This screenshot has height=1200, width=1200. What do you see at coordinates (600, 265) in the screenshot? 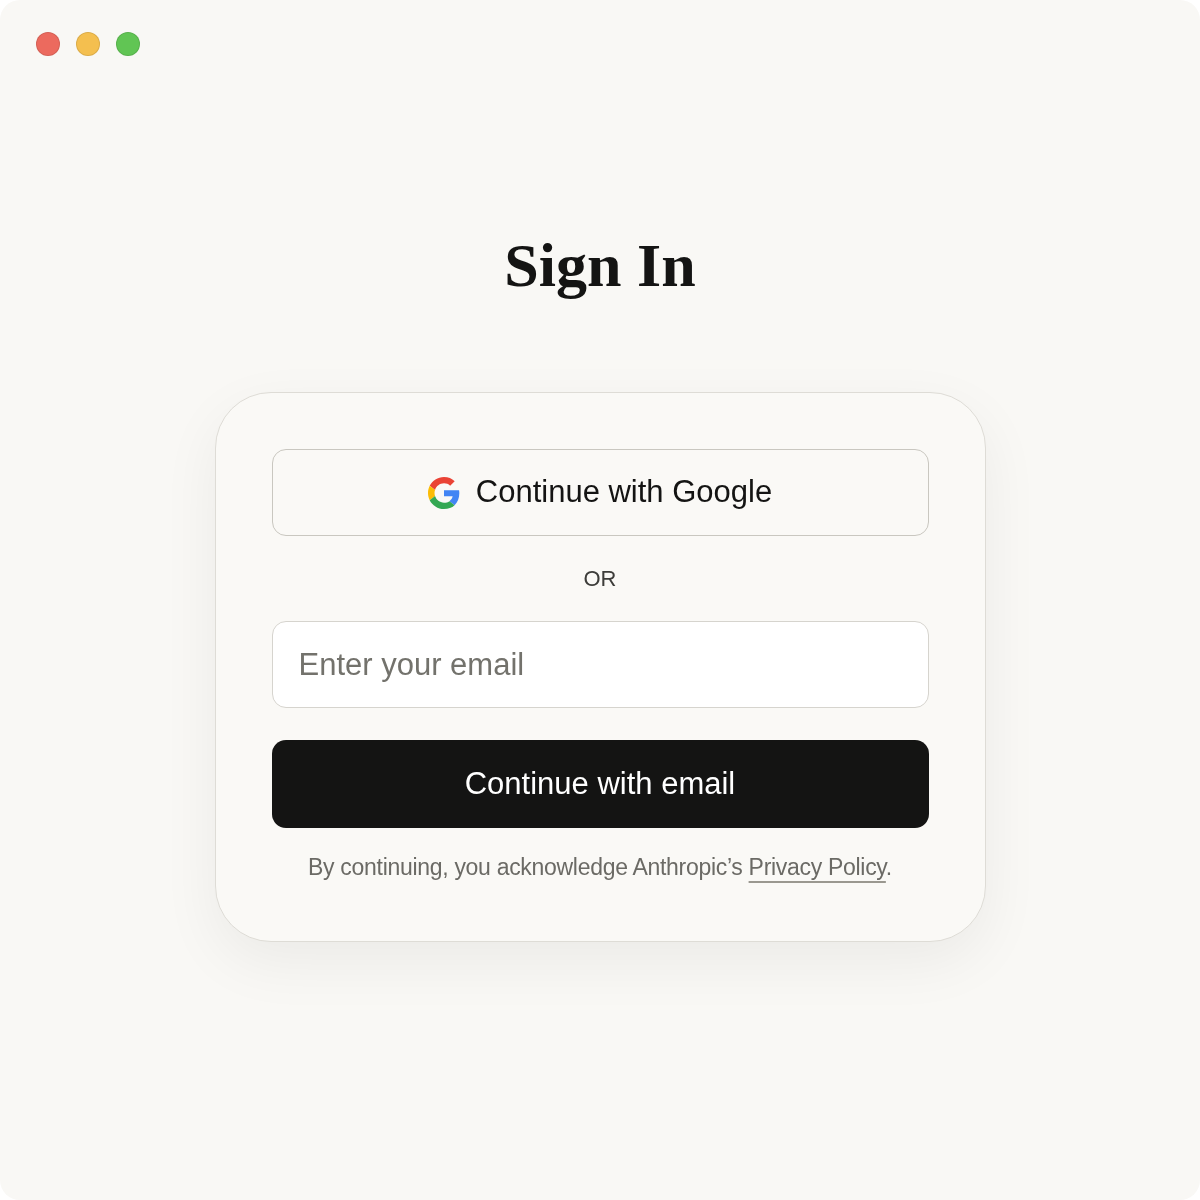
I see `page-title: Sign In` at bounding box center [600, 265].